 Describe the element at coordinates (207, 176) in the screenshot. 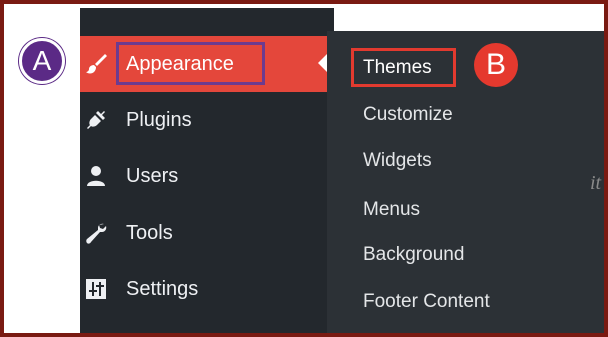

I see `sidebar-item-users: Users` at that location.